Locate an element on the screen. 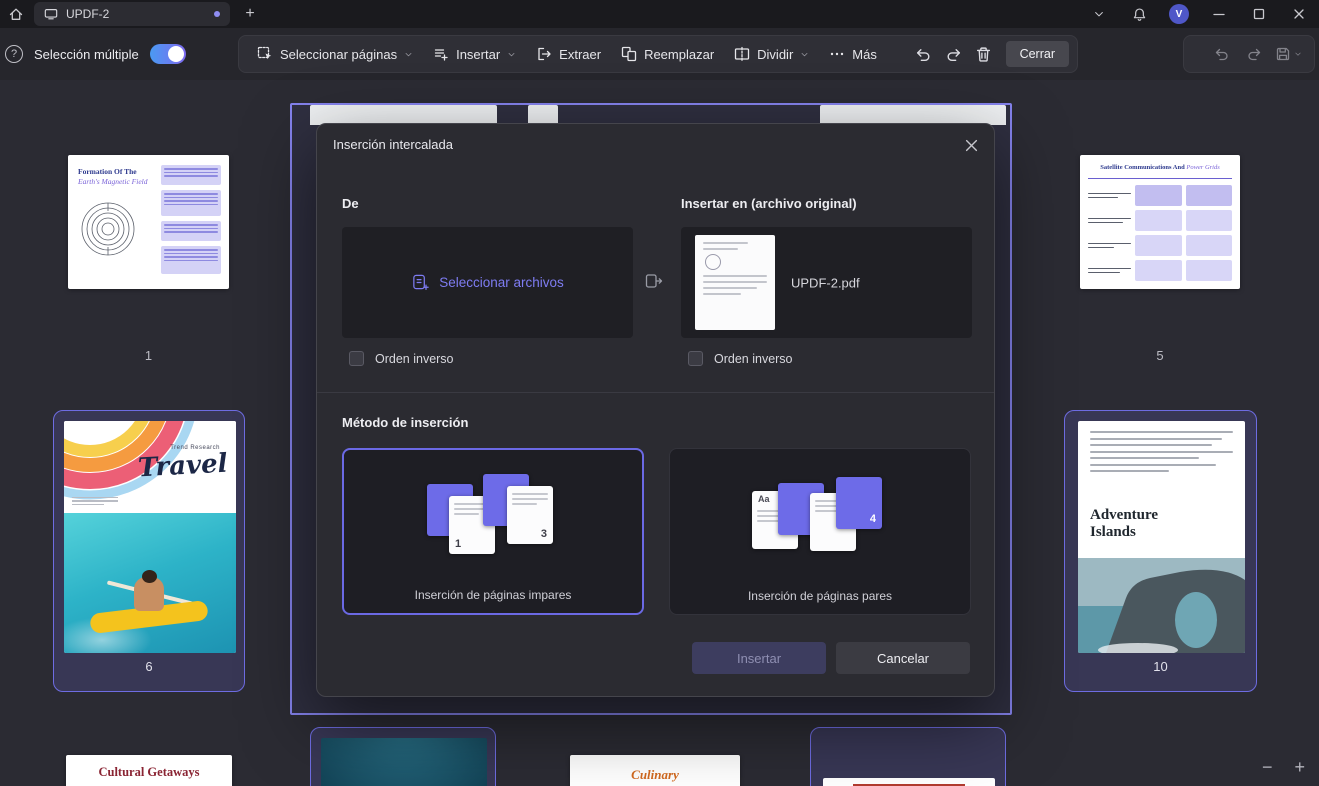  redo-icon is located at coordinates (1254, 54).